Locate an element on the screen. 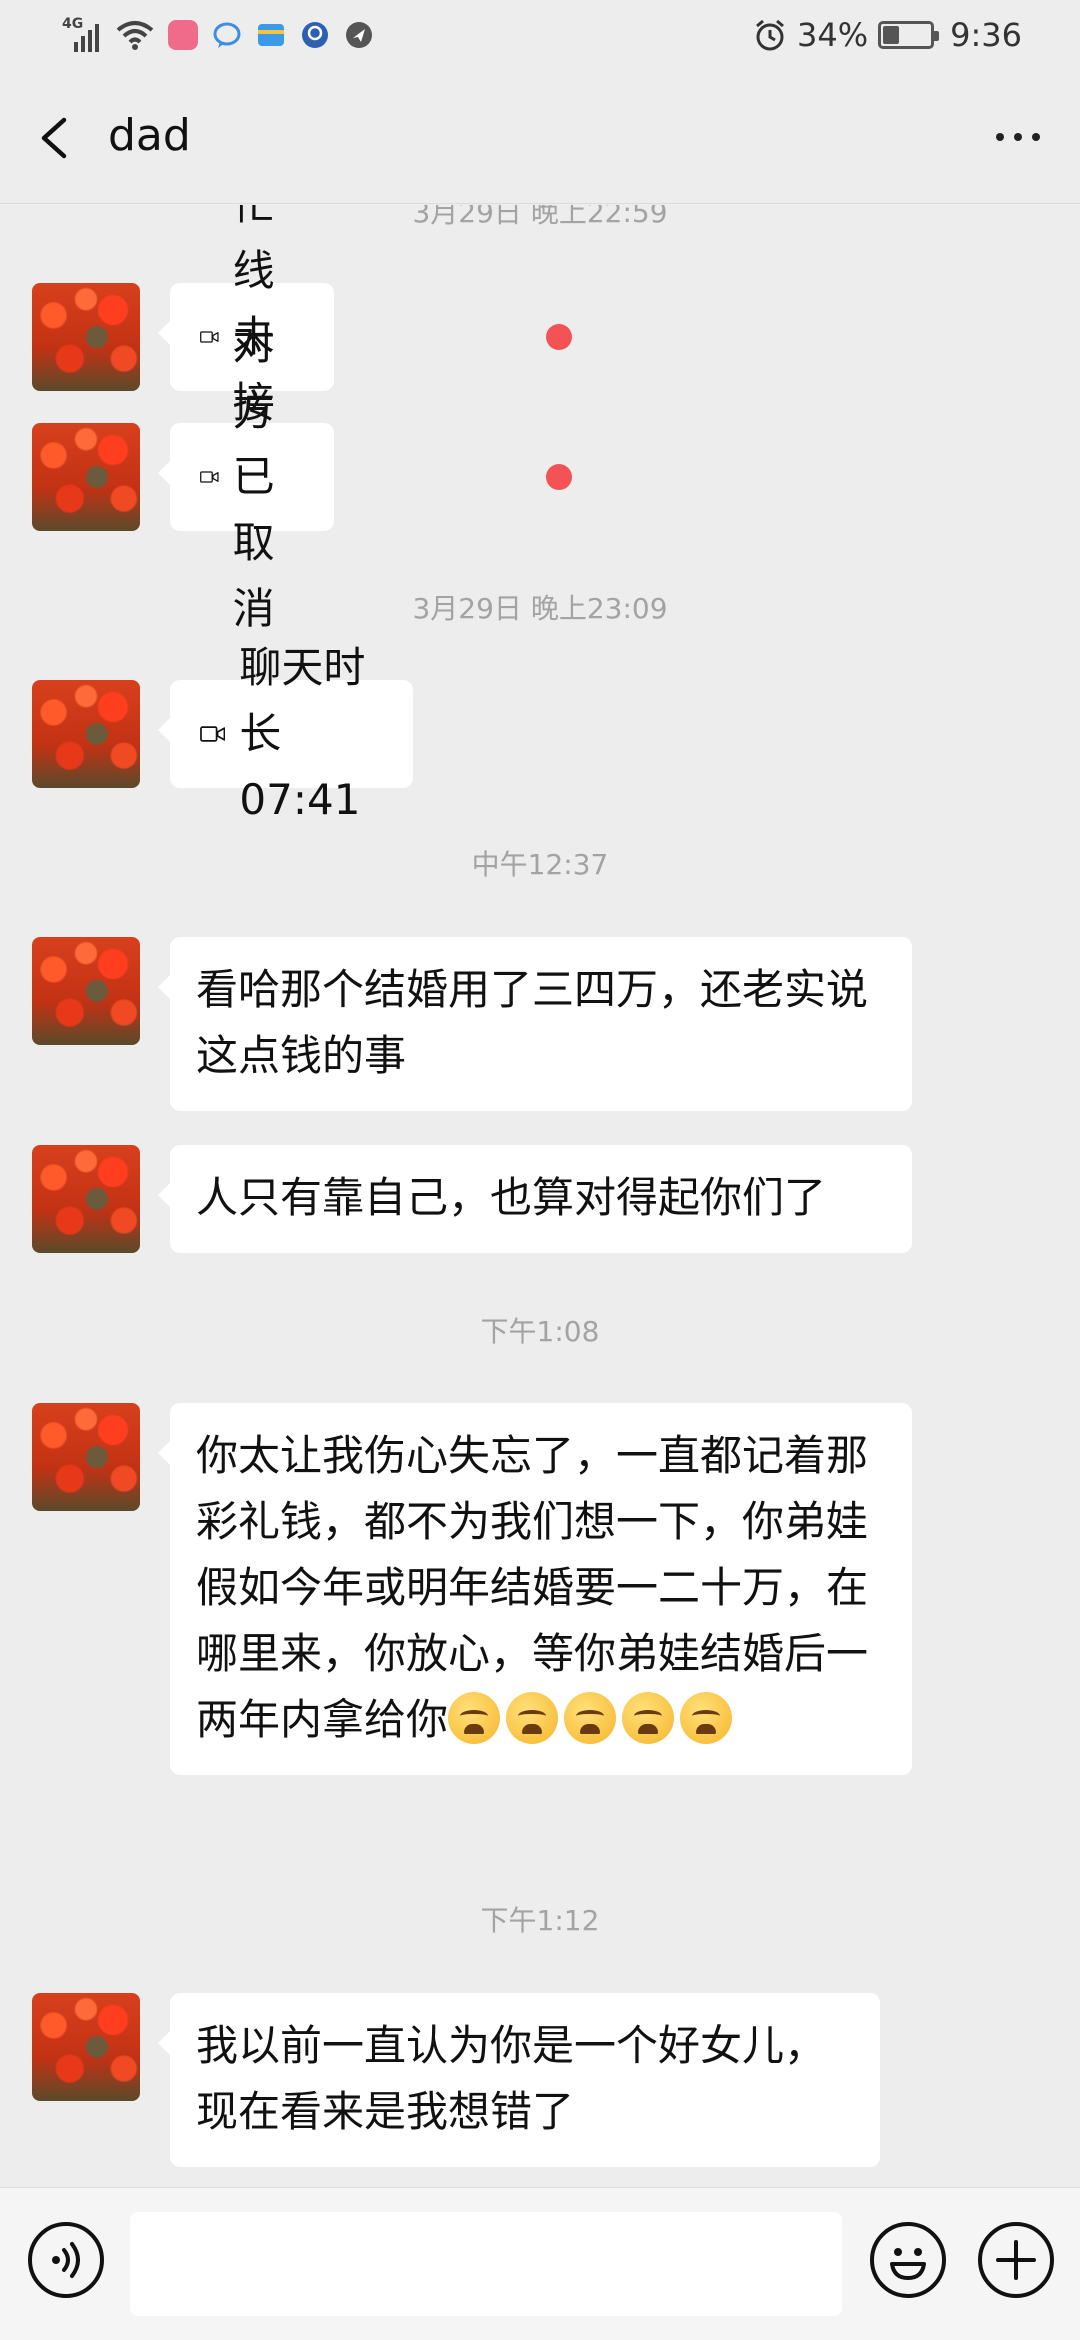  timestamp: 3月29日 晚上23:09 is located at coordinates (540, 608).